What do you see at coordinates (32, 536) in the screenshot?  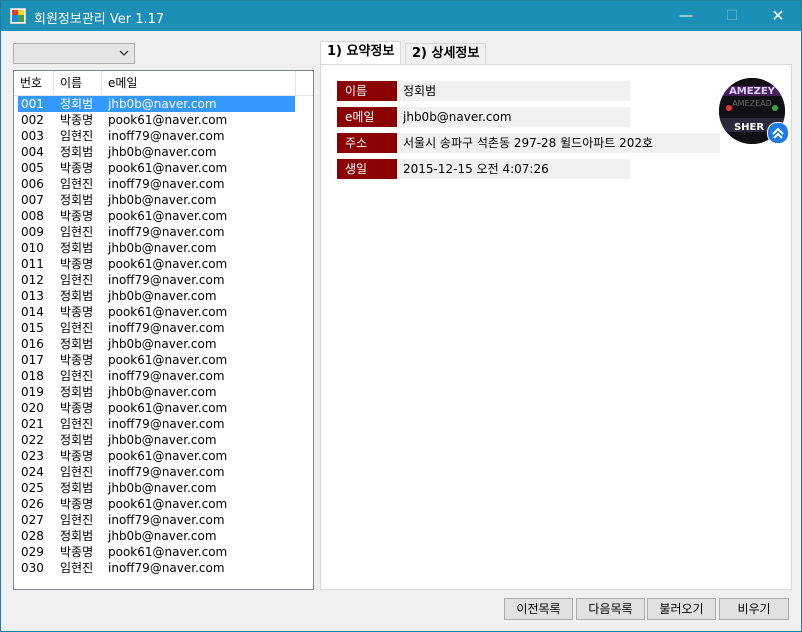 I see `list-item-number: 028` at bounding box center [32, 536].